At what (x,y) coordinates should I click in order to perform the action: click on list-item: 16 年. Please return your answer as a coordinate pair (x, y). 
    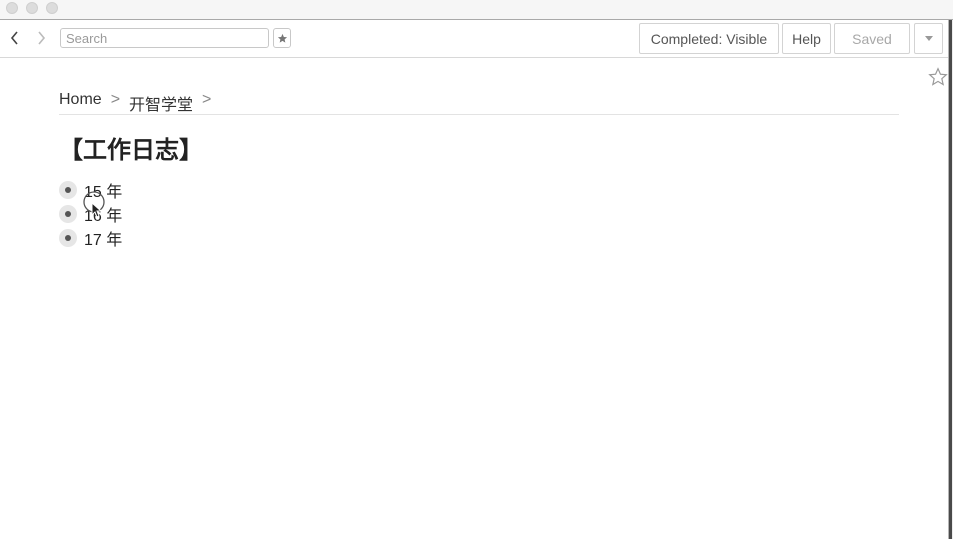
    Looking at the image, I should click on (90, 214).